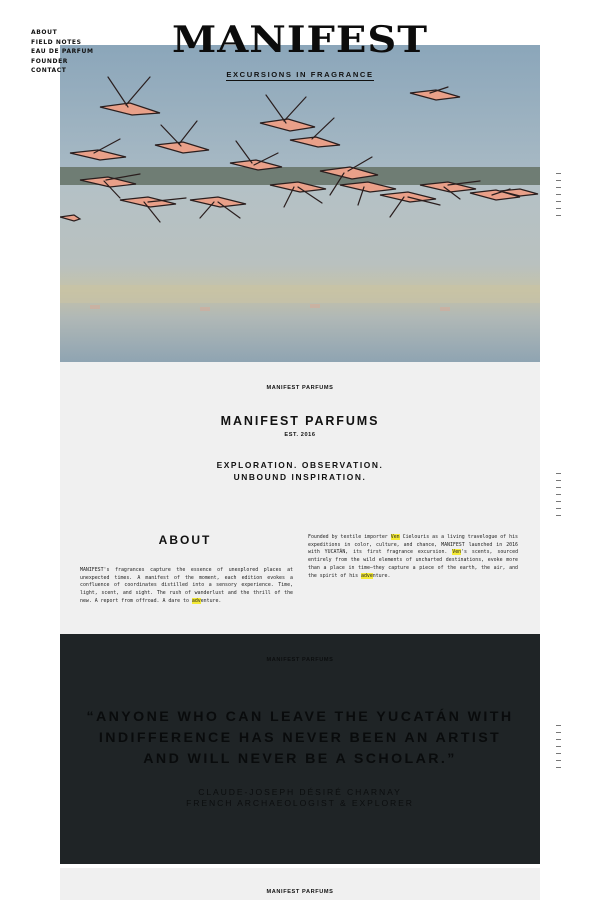 This screenshot has height=900, width=600. I want to click on brand-title: MANIFEST PARFUMS, so click(300, 421).